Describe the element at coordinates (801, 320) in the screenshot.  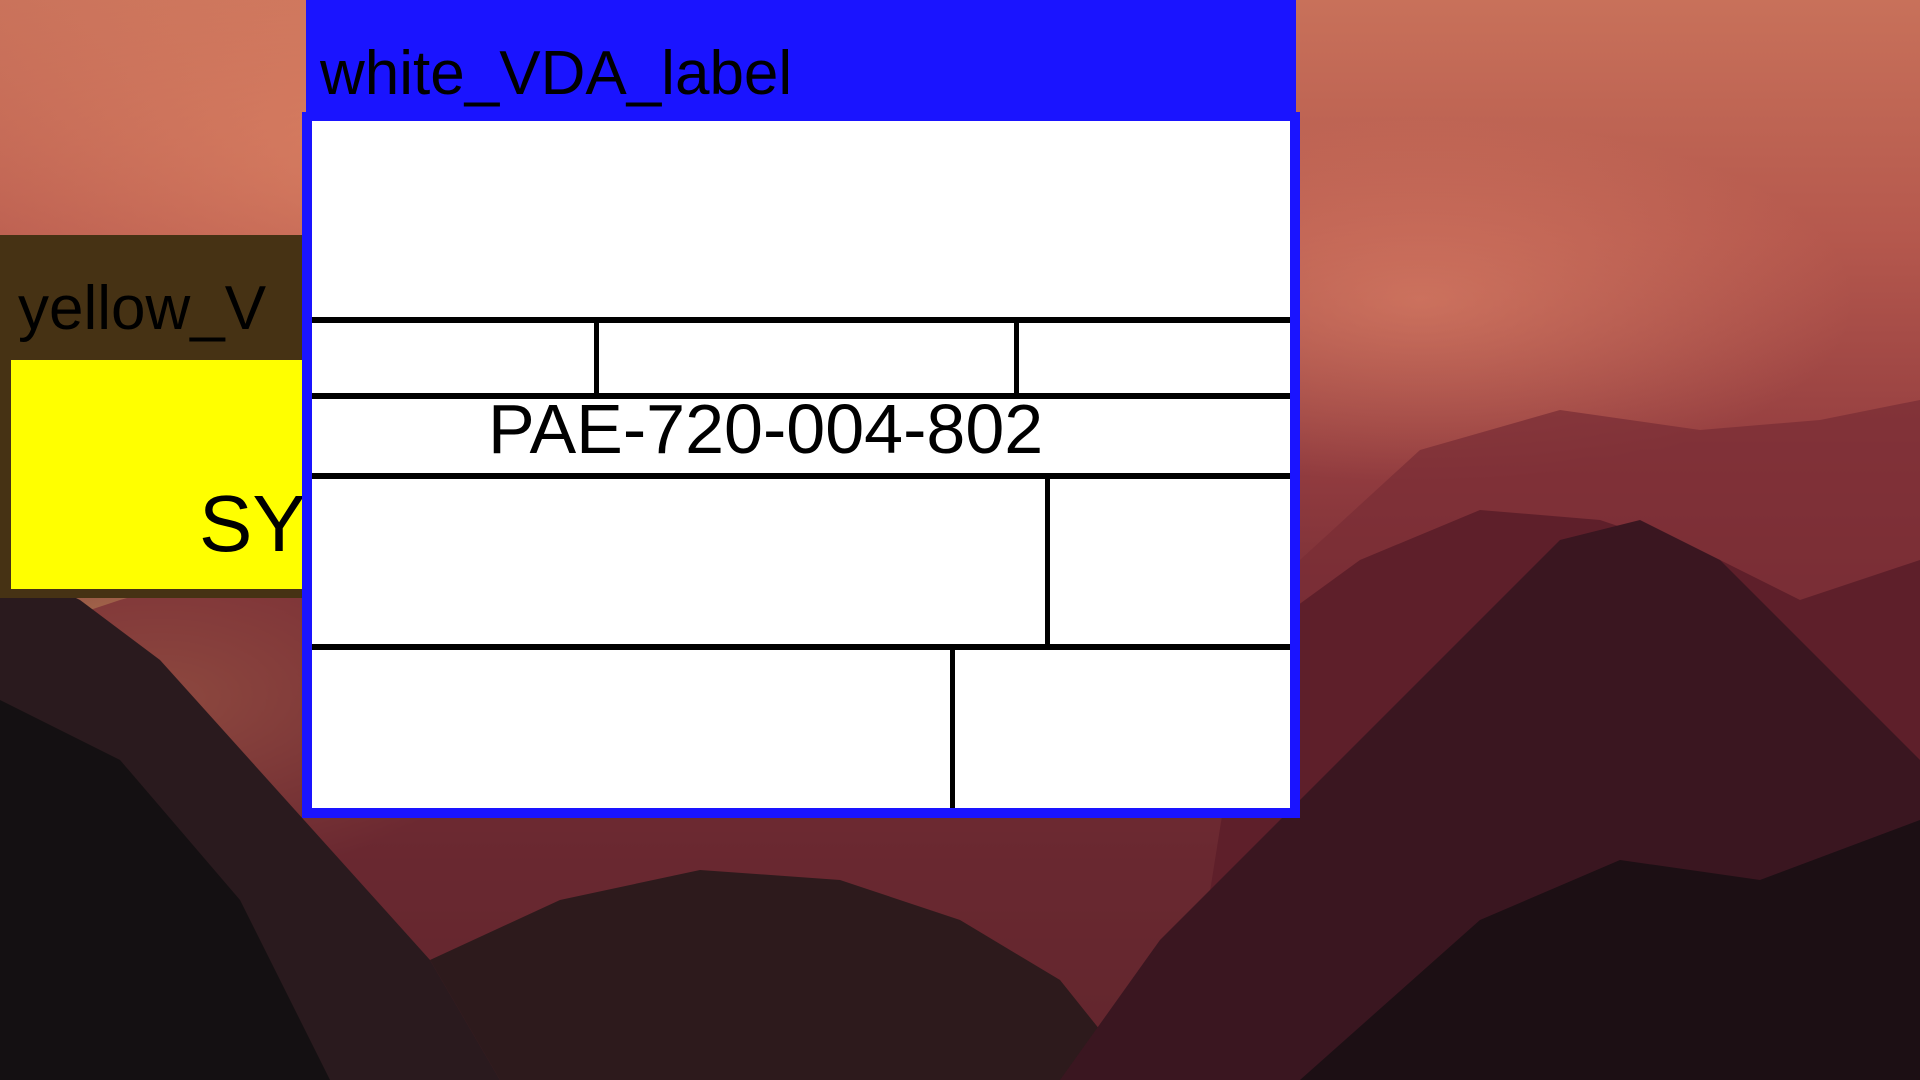
I see `label-divider-h1` at that location.